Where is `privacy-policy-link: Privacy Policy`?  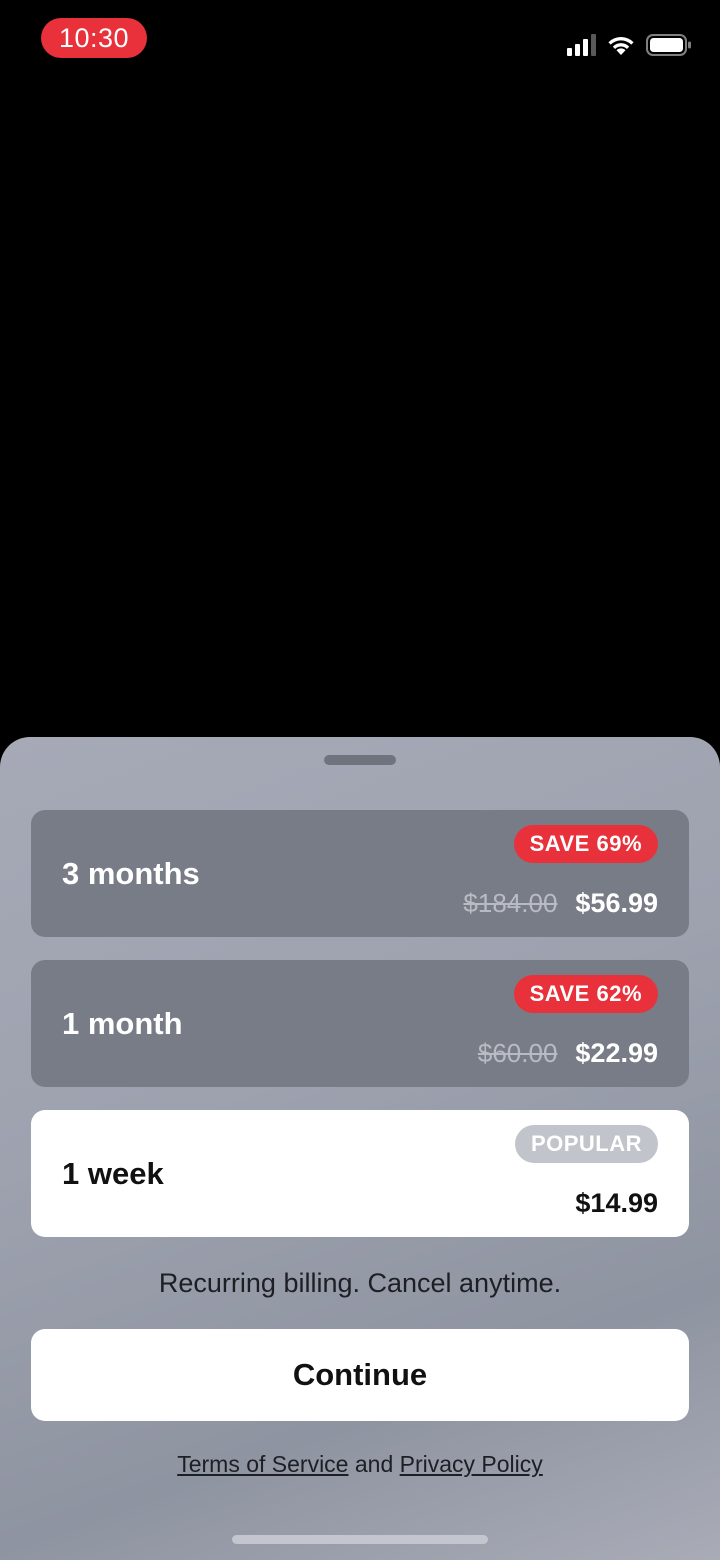
privacy-policy-link: Privacy Policy is located at coordinates (471, 1464).